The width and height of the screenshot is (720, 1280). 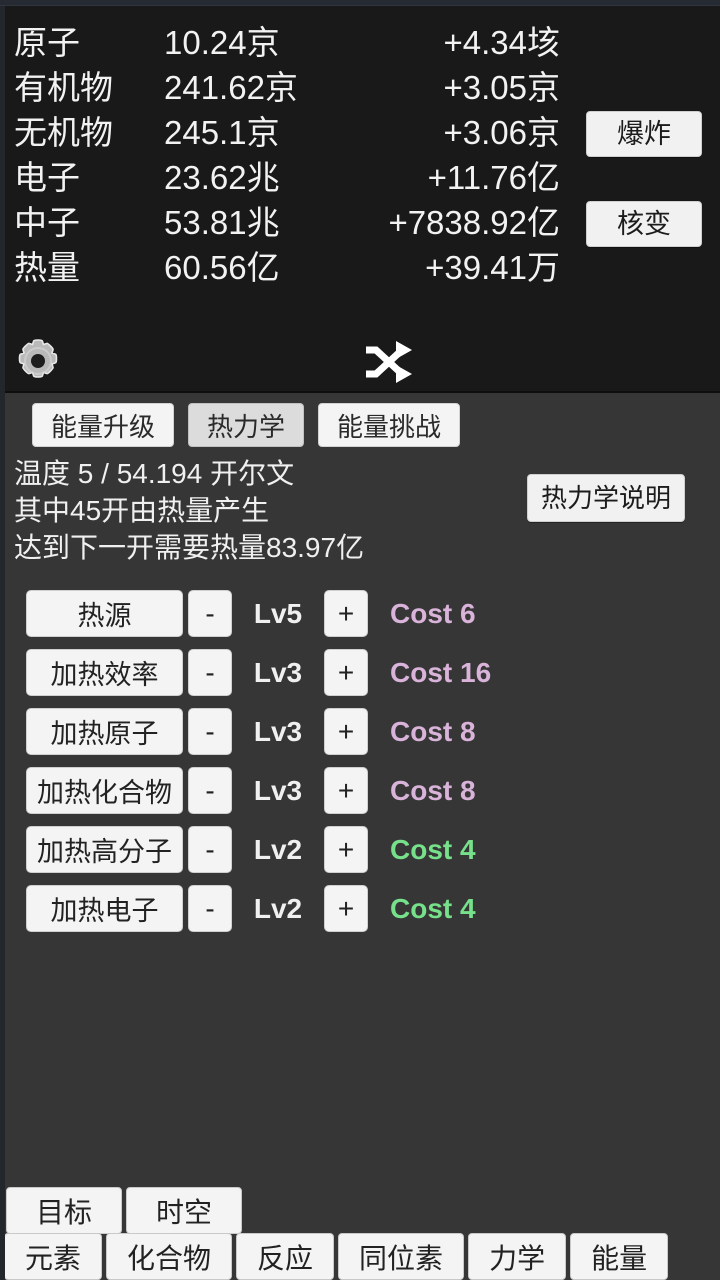 I want to click on resource-value: 245.1京, so click(x=222, y=132).